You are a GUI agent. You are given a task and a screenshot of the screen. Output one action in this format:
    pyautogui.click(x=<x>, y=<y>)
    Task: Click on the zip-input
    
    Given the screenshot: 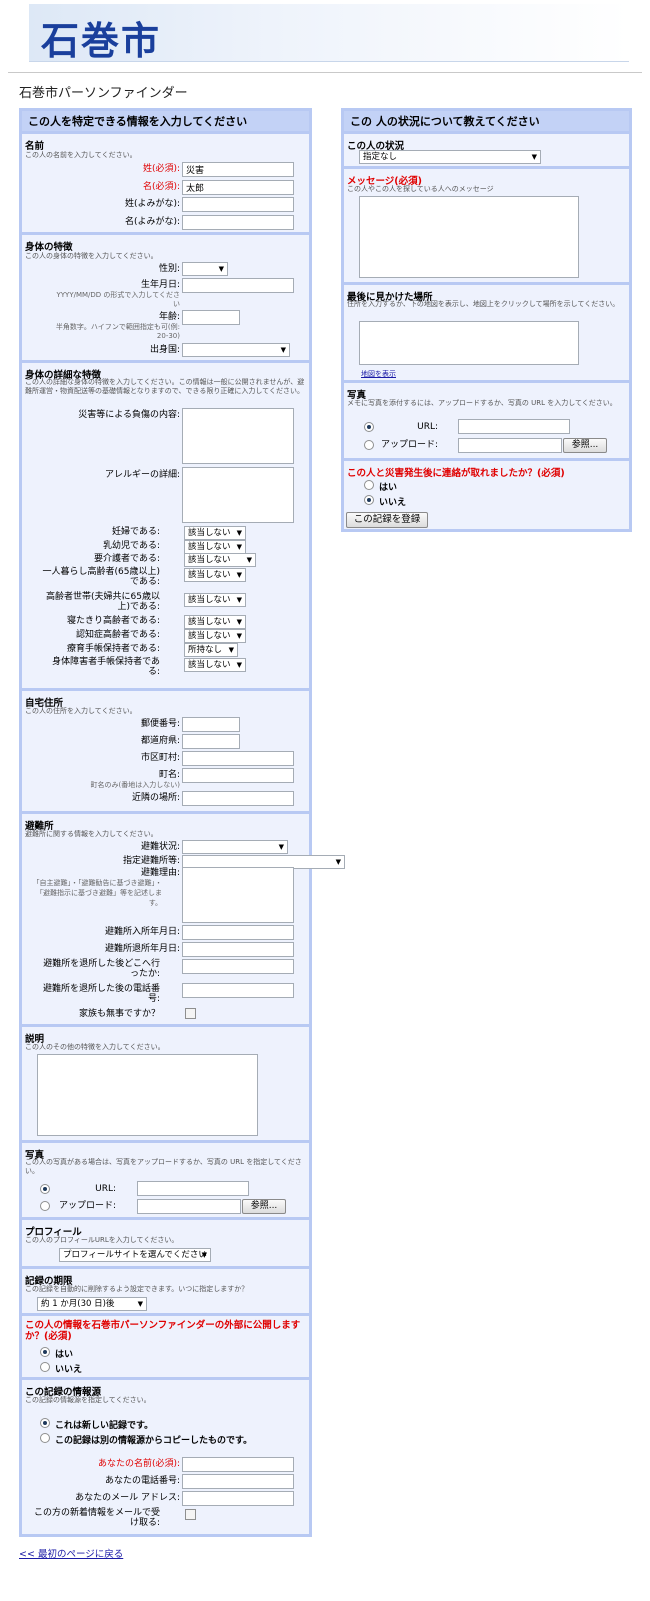 What is the action you would take?
    pyautogui.click(x=211, y=724)
    